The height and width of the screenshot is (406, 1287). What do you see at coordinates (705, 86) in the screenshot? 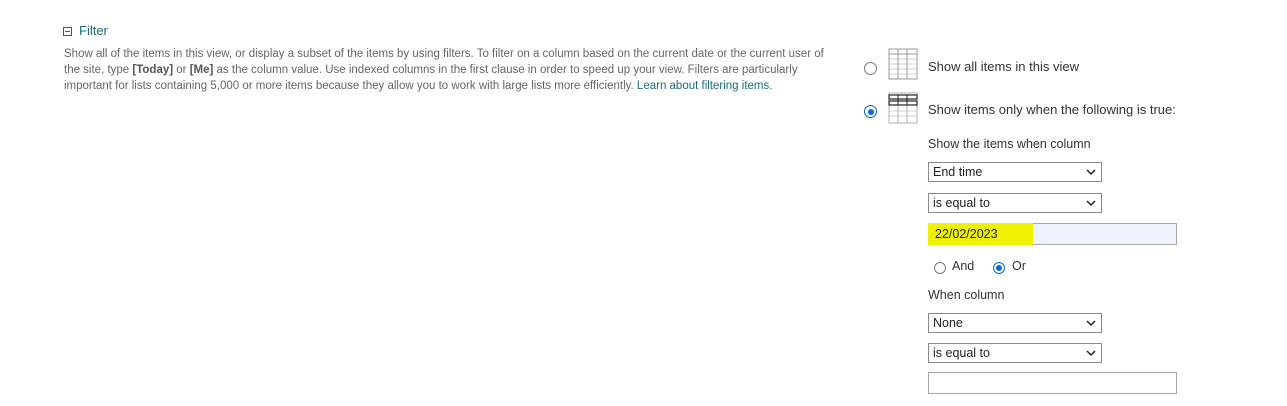
I see `learn-about-filtering-link: Learn about filtering items.` at bounding box center [705, 86].